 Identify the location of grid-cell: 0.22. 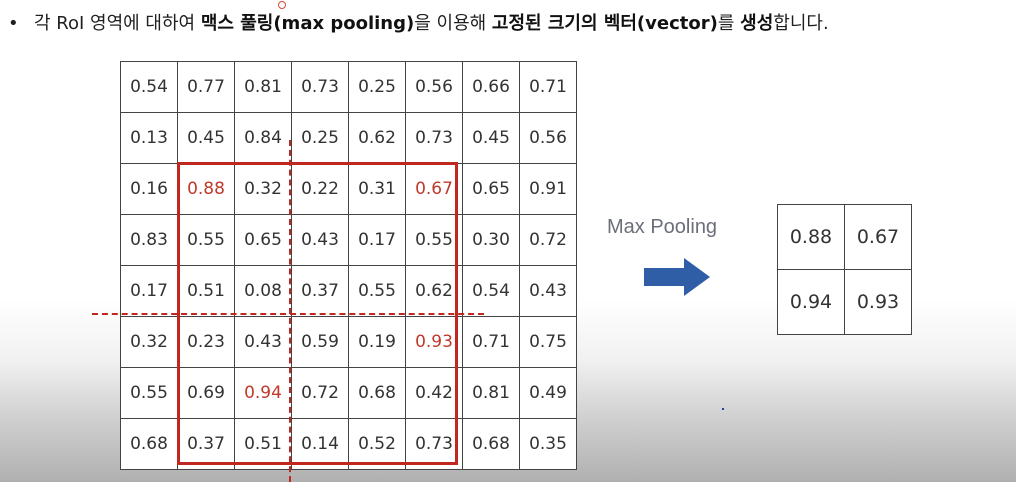
(320, 189).